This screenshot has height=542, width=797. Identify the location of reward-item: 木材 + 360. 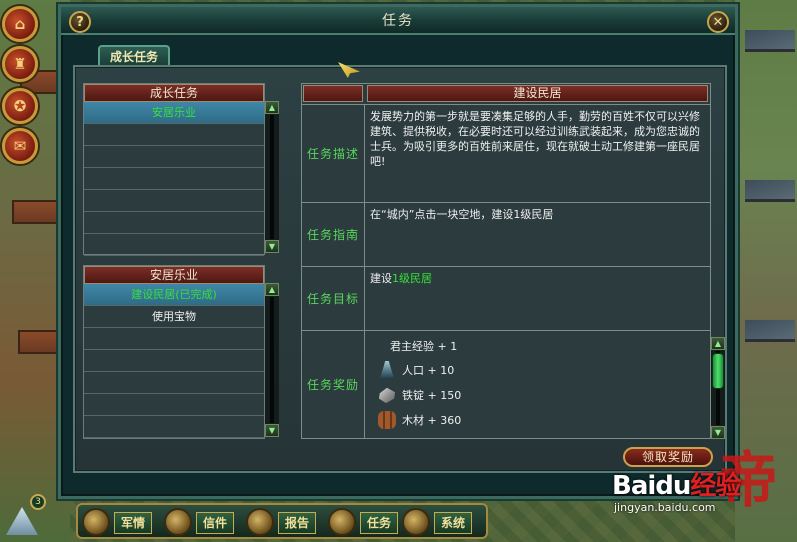
(419, 420).